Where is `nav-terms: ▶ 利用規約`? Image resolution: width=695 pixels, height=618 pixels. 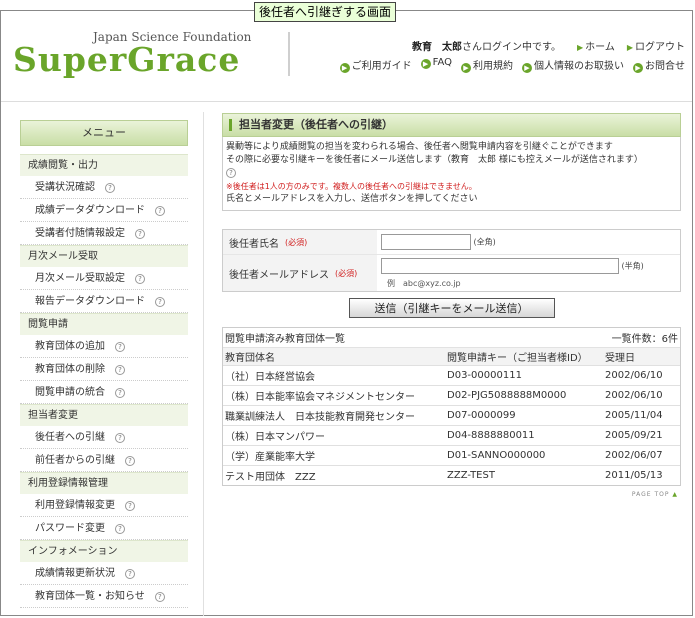
nav-terms: ▶ 利用規約 is located at coordinates (487, 65).